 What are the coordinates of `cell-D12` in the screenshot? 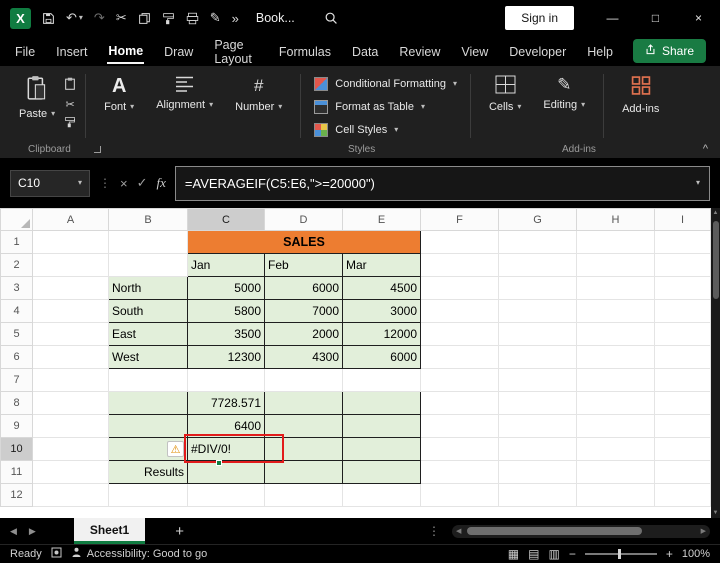 It's located at (303, 495).